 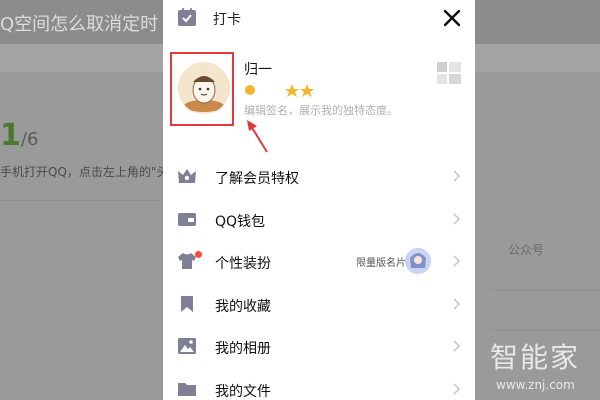 I want to click on calendar-check-icon, so click(x=187, y=17).